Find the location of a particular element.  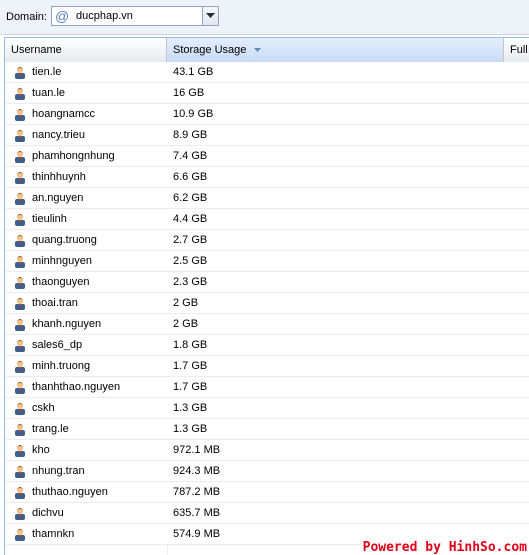

username-cell: quang.truong is located at coordinates (64, 240).